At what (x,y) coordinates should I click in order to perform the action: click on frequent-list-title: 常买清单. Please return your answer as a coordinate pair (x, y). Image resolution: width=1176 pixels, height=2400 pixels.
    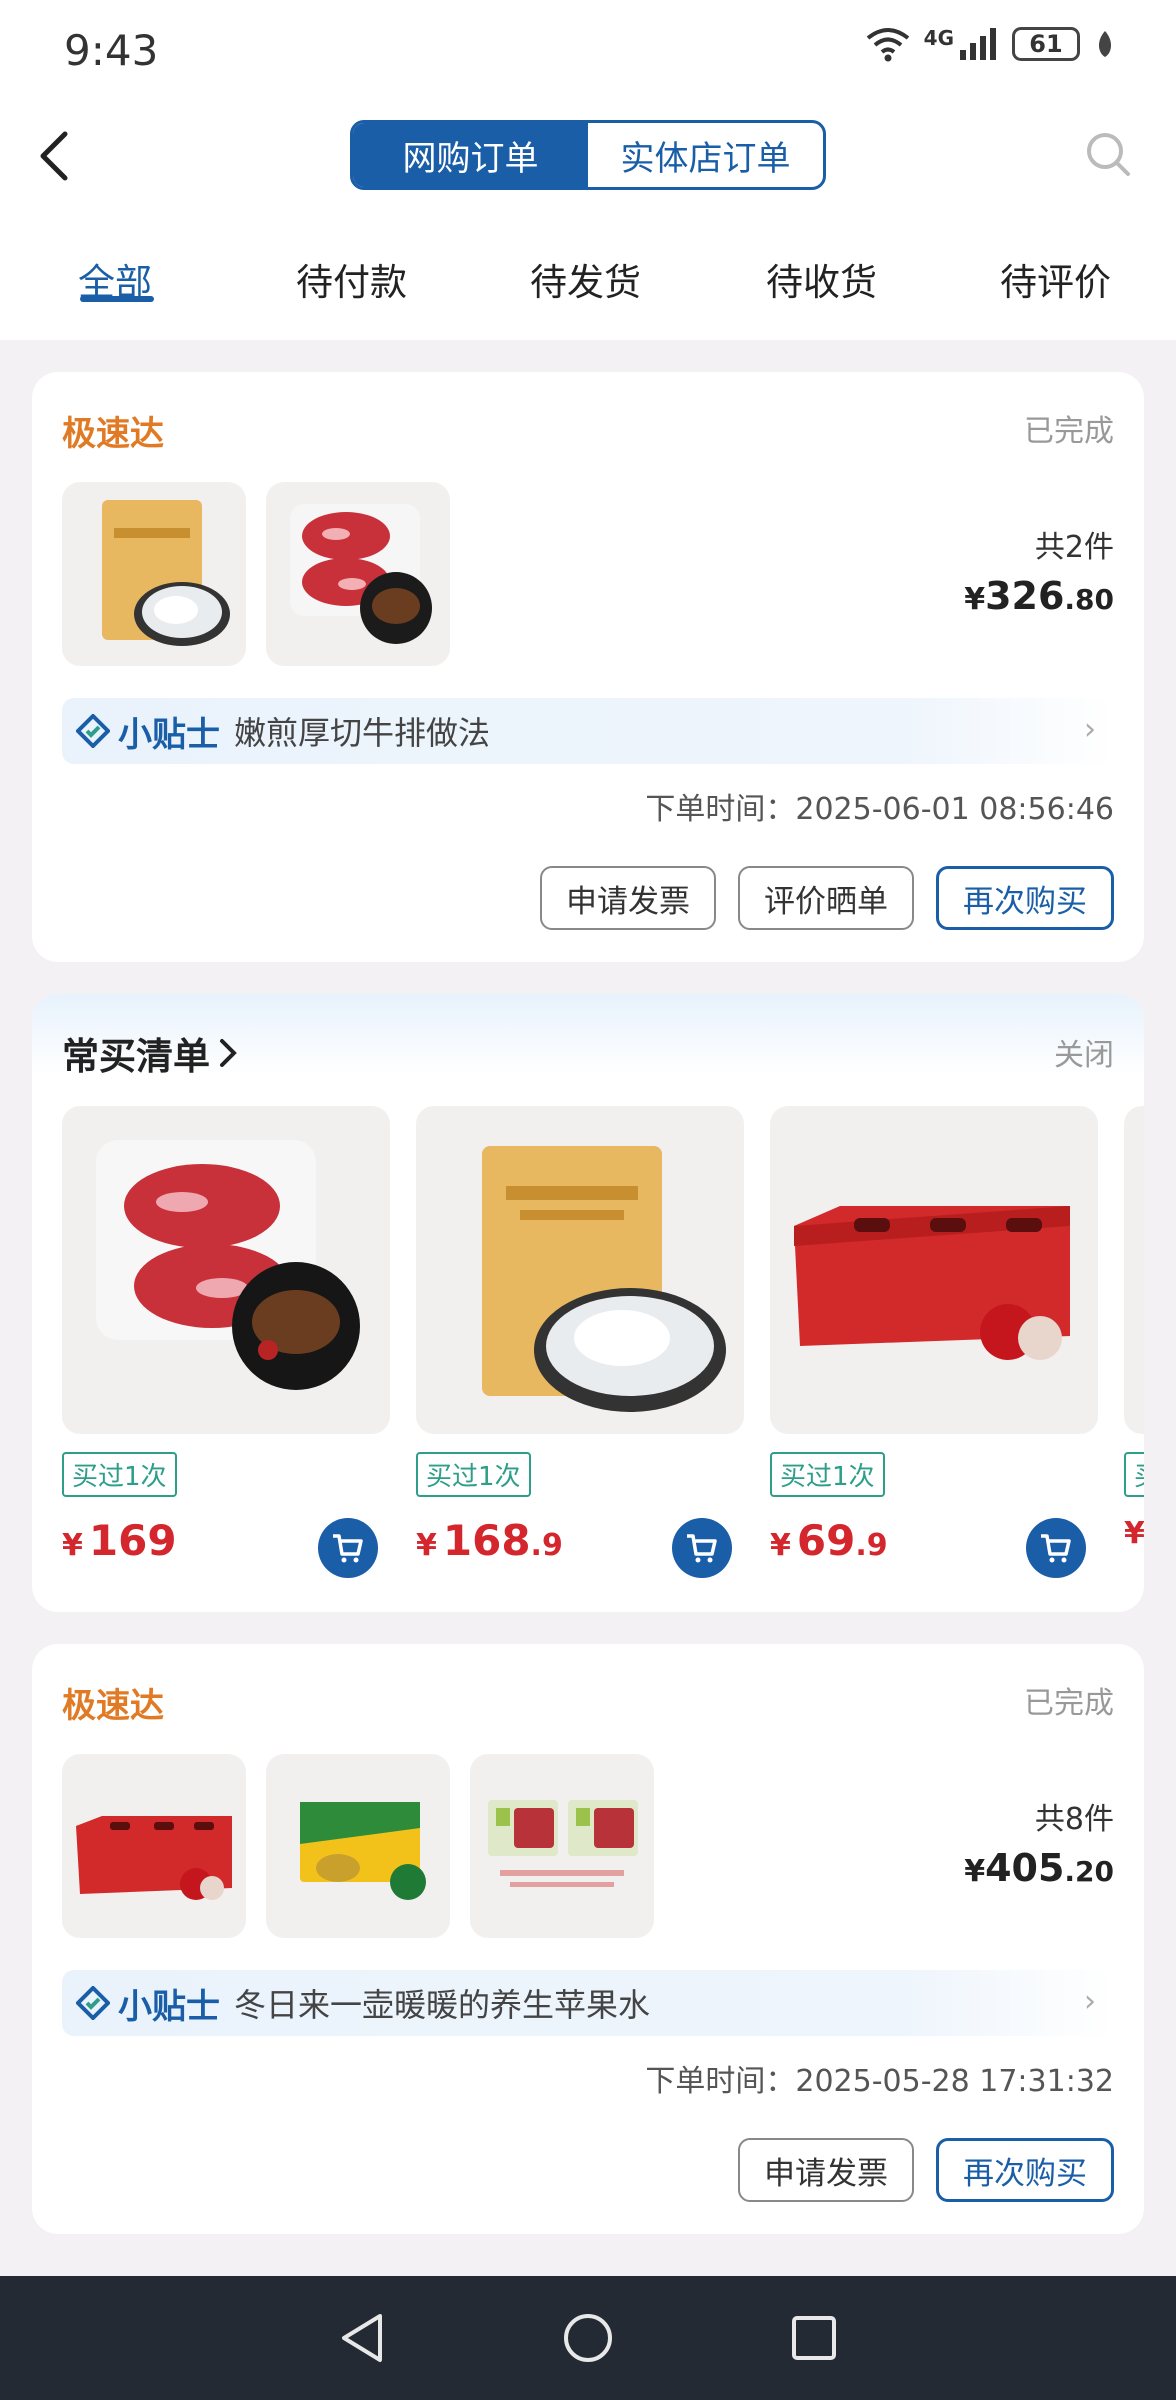
    Looking at the image, I should click on (150, 1053).